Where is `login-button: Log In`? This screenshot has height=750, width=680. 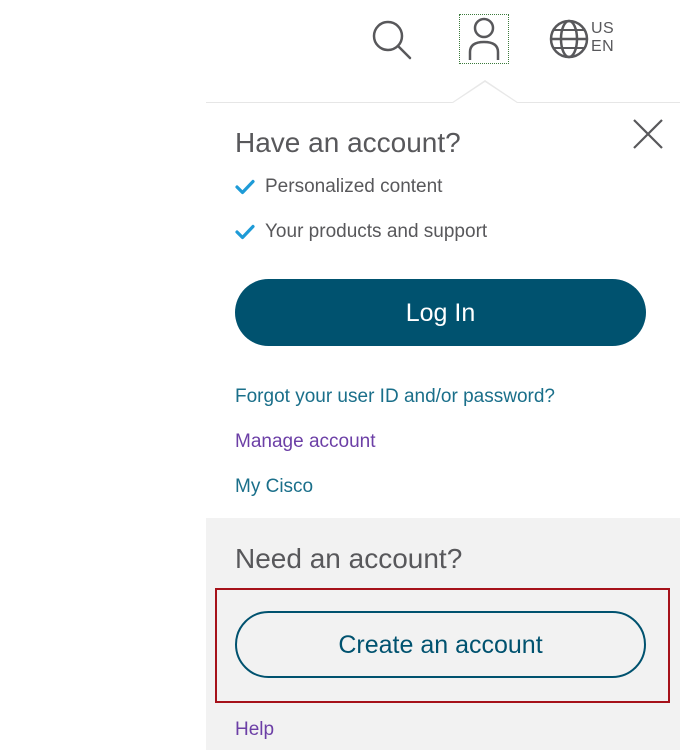
login-button: Log In is located at coordinates (440, 312).